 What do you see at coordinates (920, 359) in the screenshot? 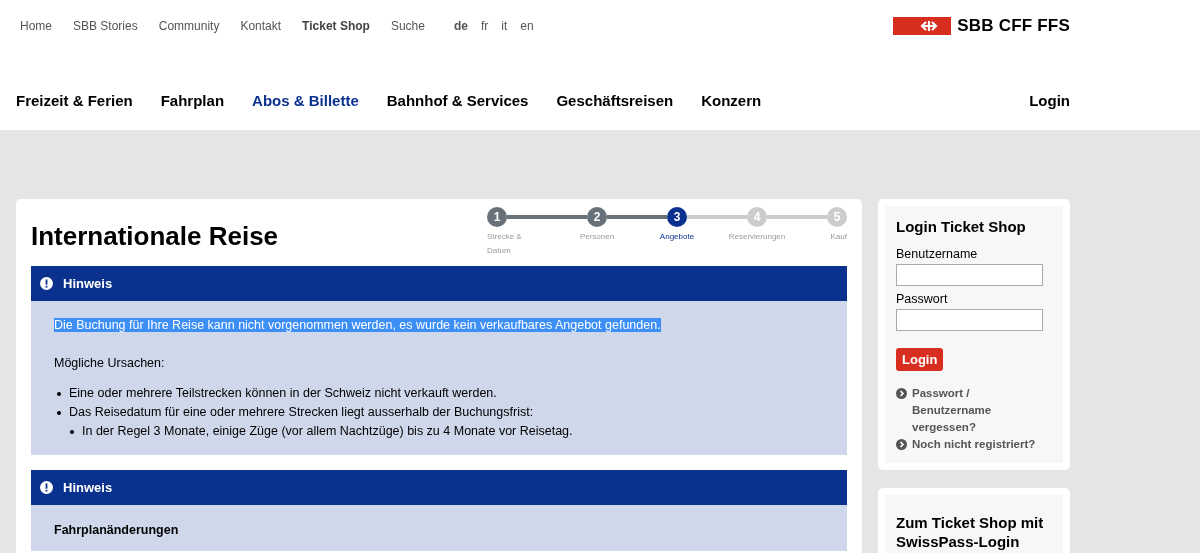
I see `login-button: Login` at bounding box center [920, 359].